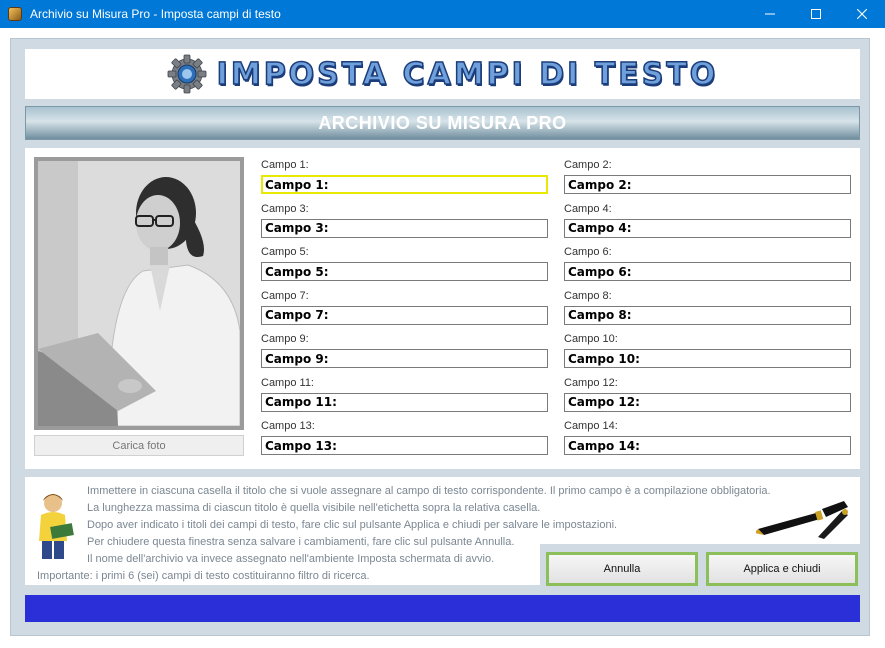 This screenshot has width=885, height=648. I want to click on fountain-pen-icon, so click(802, 520).